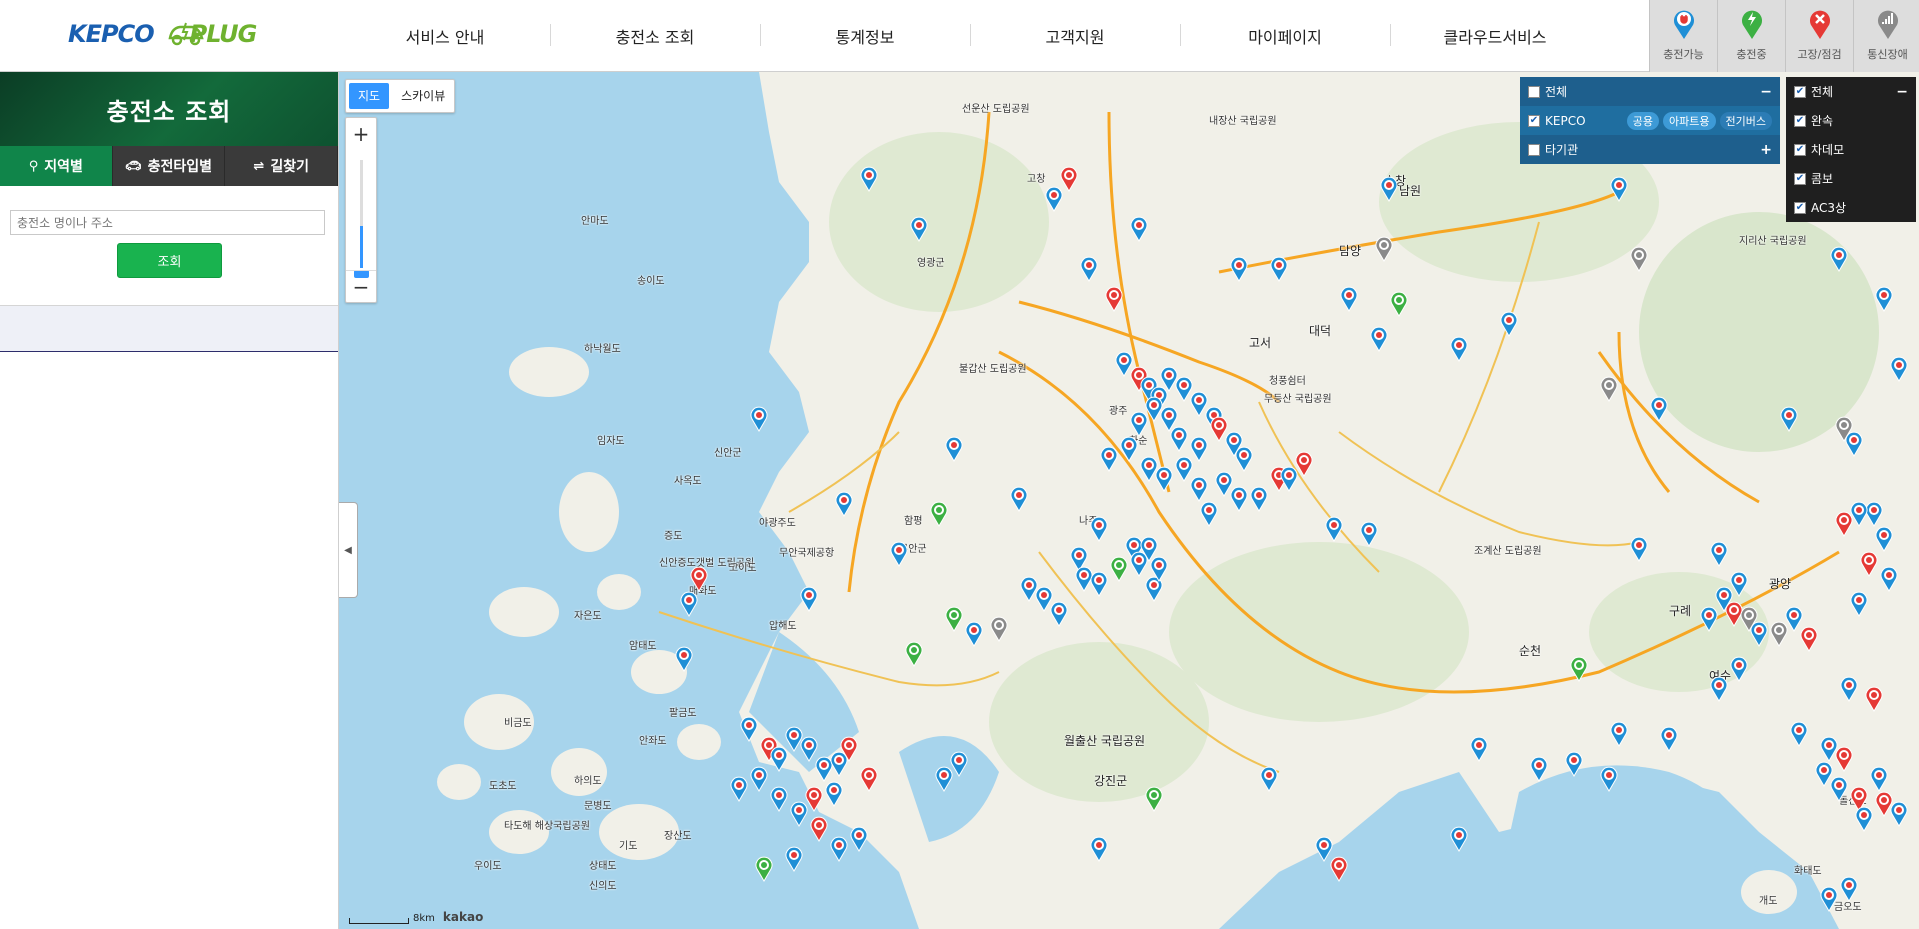 Image resolution: width=1919 pixels, height=929 pixels. What do you see at coordinates (1851, 91) in the screenshot?
I see `filter-type-all-row: ✔ 전체 −` at bounding box center [1851, 91].